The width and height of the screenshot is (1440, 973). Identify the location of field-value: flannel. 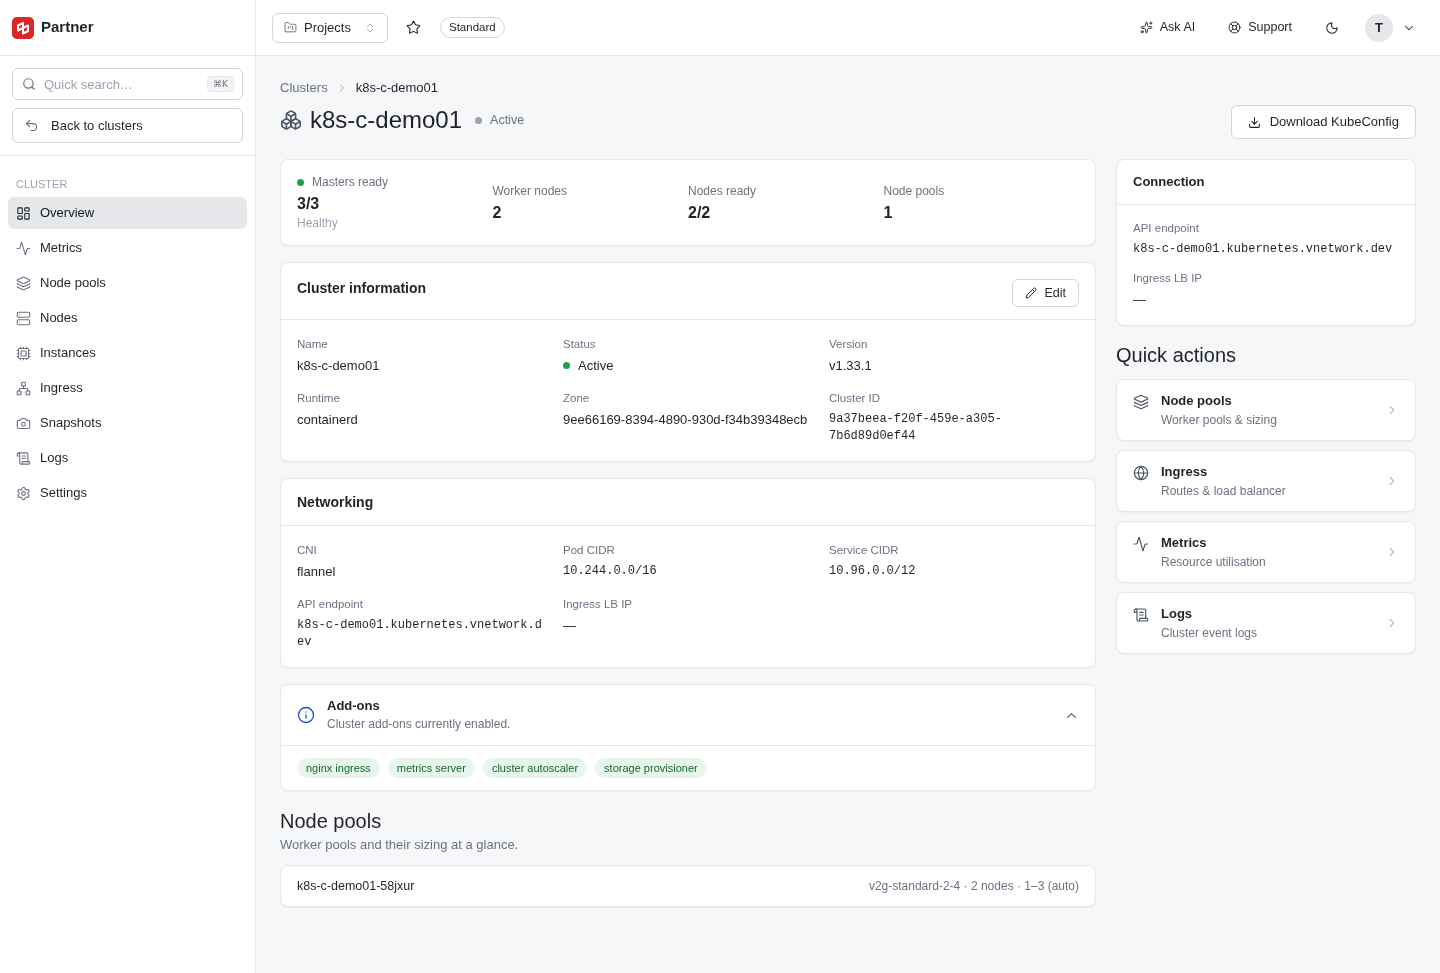
(317, 571).